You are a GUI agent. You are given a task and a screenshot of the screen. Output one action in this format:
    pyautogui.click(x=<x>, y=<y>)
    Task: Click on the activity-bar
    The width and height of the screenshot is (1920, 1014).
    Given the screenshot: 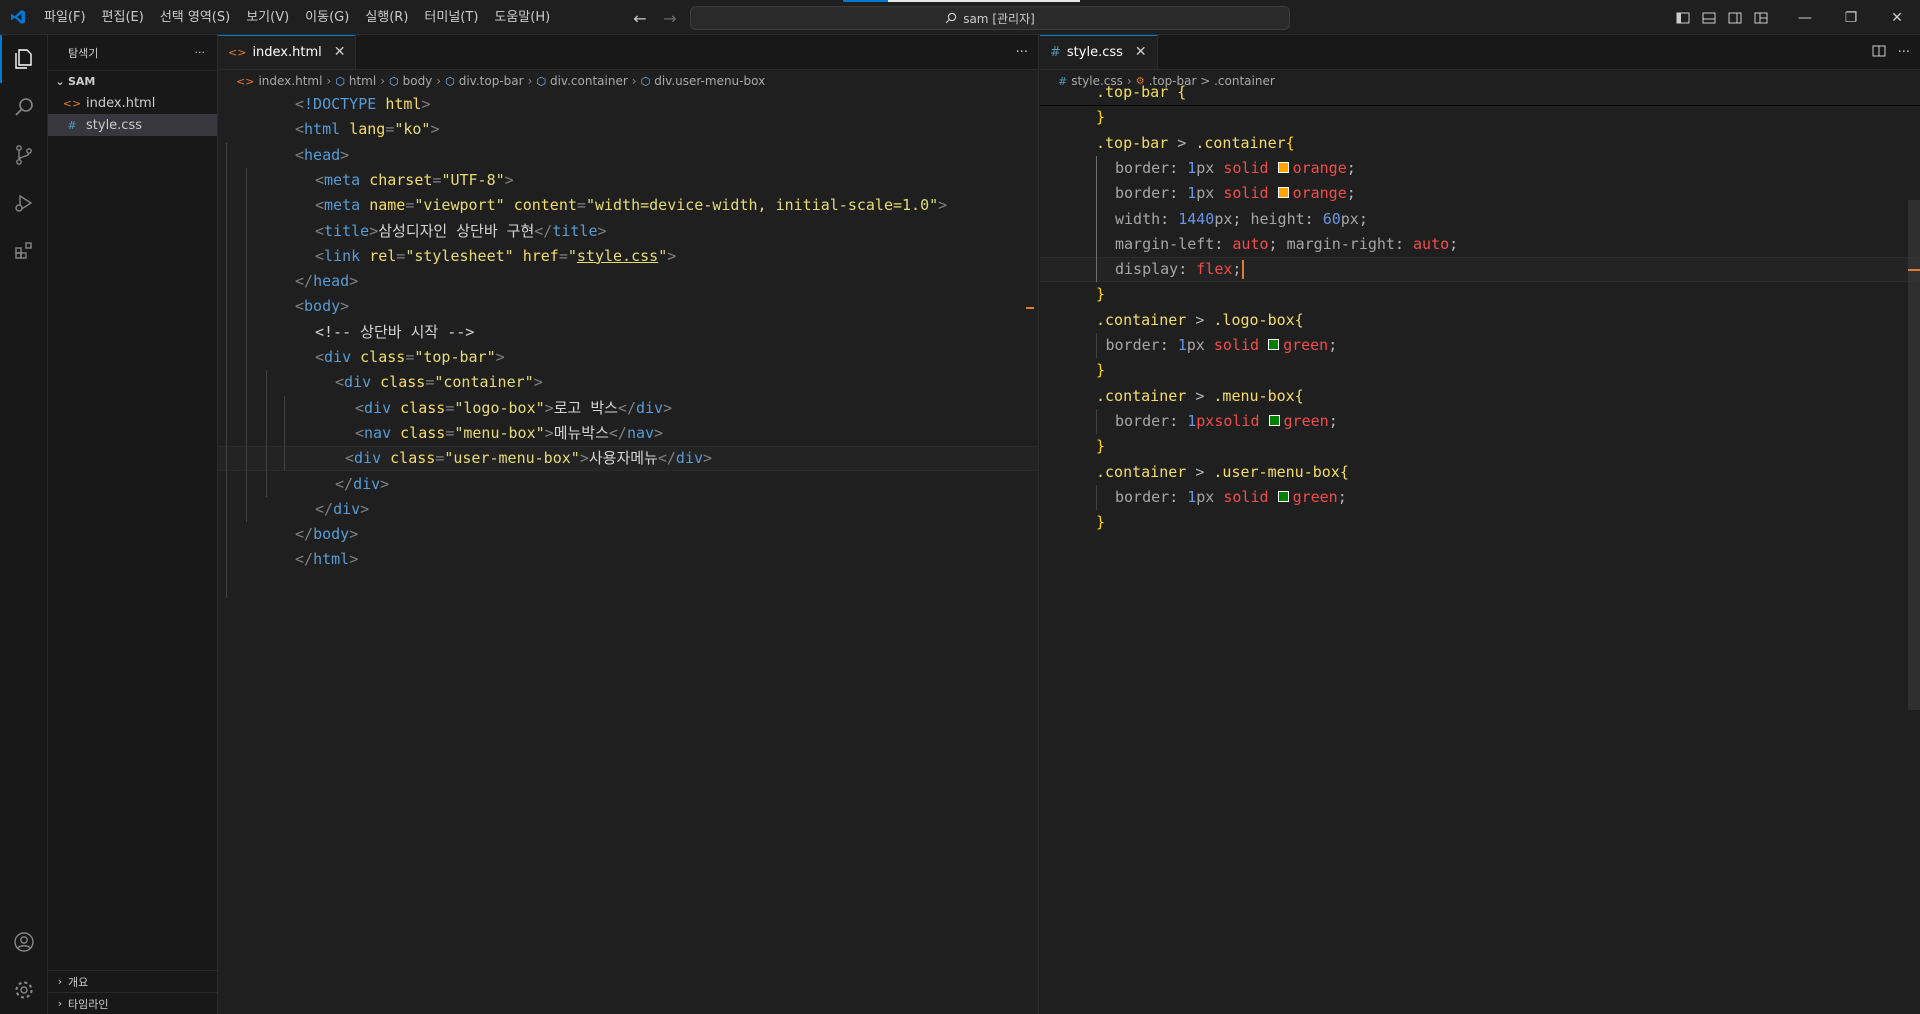 What is the action you would take?
    pyautogui.click(x=24, y=524)
    